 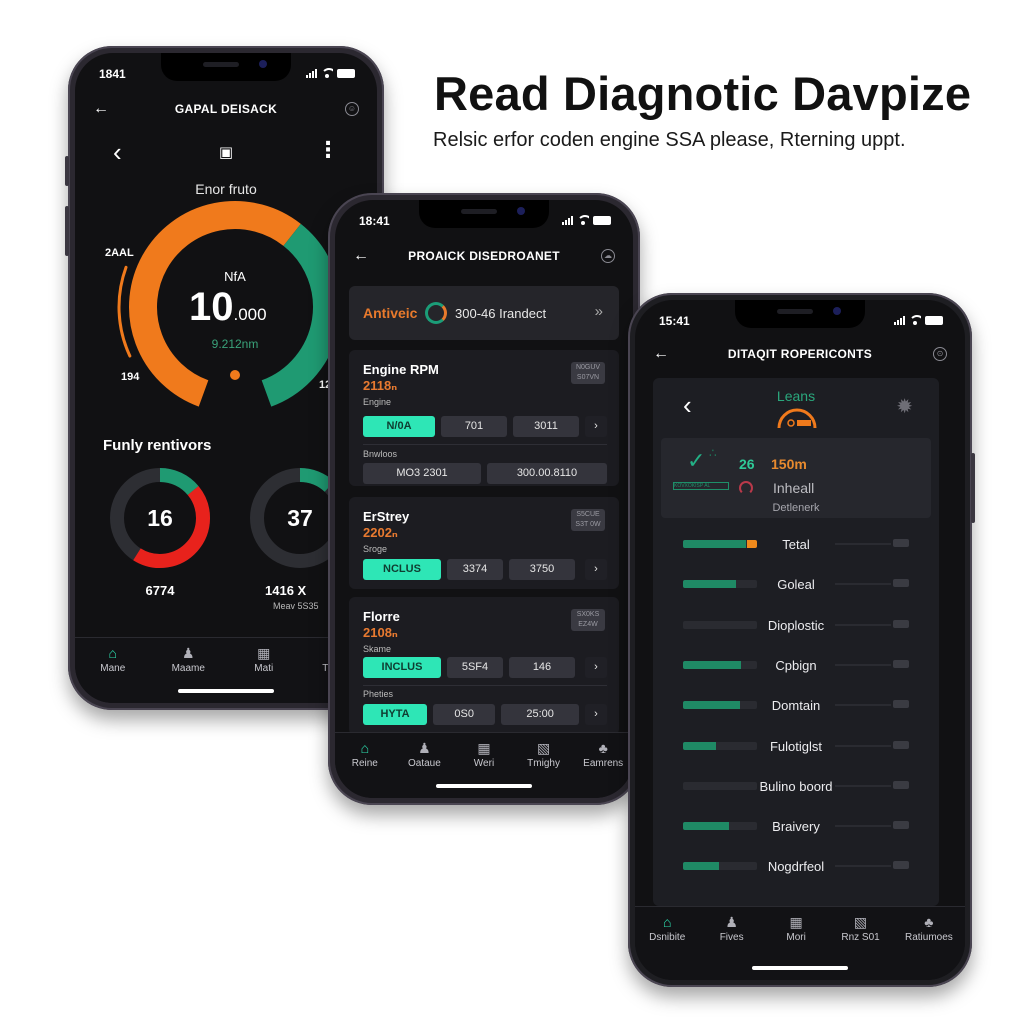 I want to click on sensor-row: Goleal, so click(x=796, y=585).